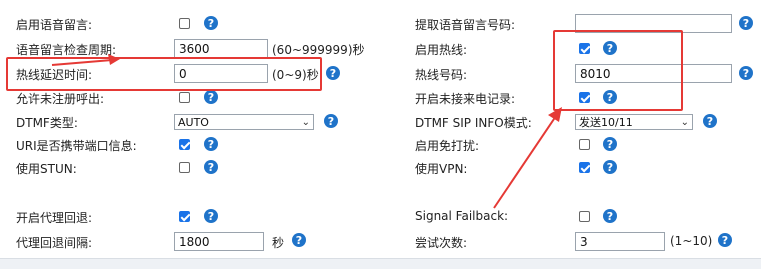  What do you see at coordinates (380, 264) in the screenshot?
I see `bottom-band` at bounding box center [380, 264].